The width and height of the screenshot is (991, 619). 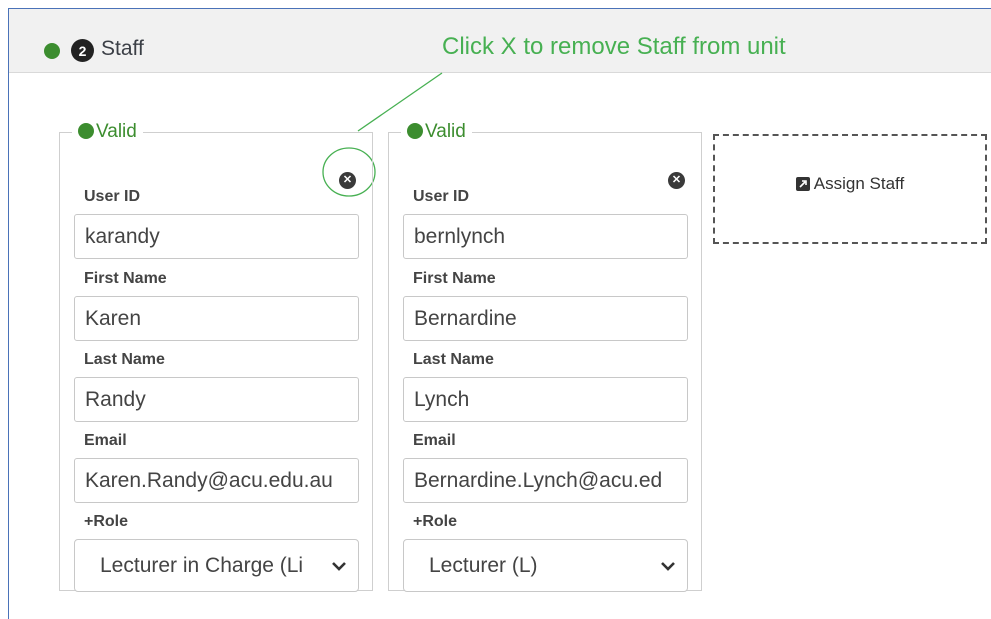 I want to click on role-select: Lecturer (L), so click(x=545, y=565).